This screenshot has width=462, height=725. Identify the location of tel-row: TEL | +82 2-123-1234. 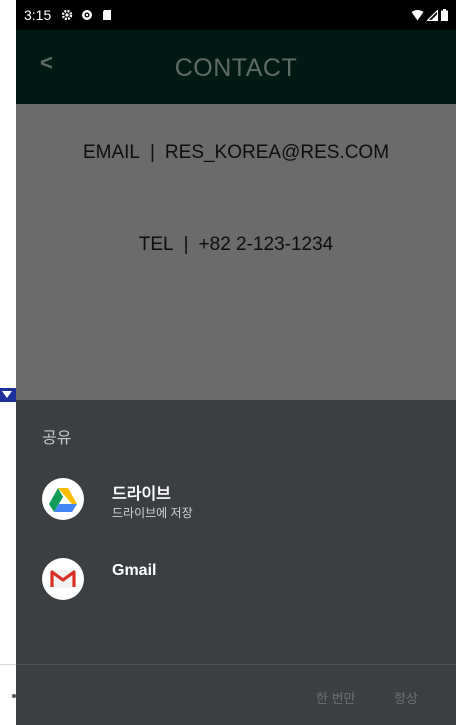
(236, 245).